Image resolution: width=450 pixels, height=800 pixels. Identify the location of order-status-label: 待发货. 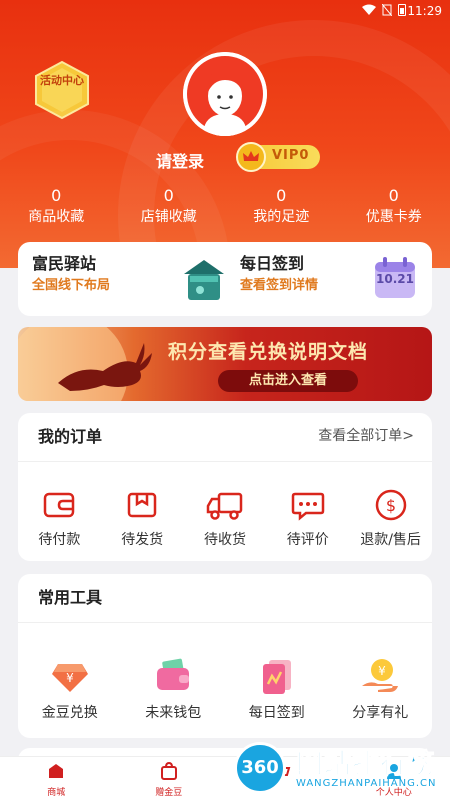
(142, 540).